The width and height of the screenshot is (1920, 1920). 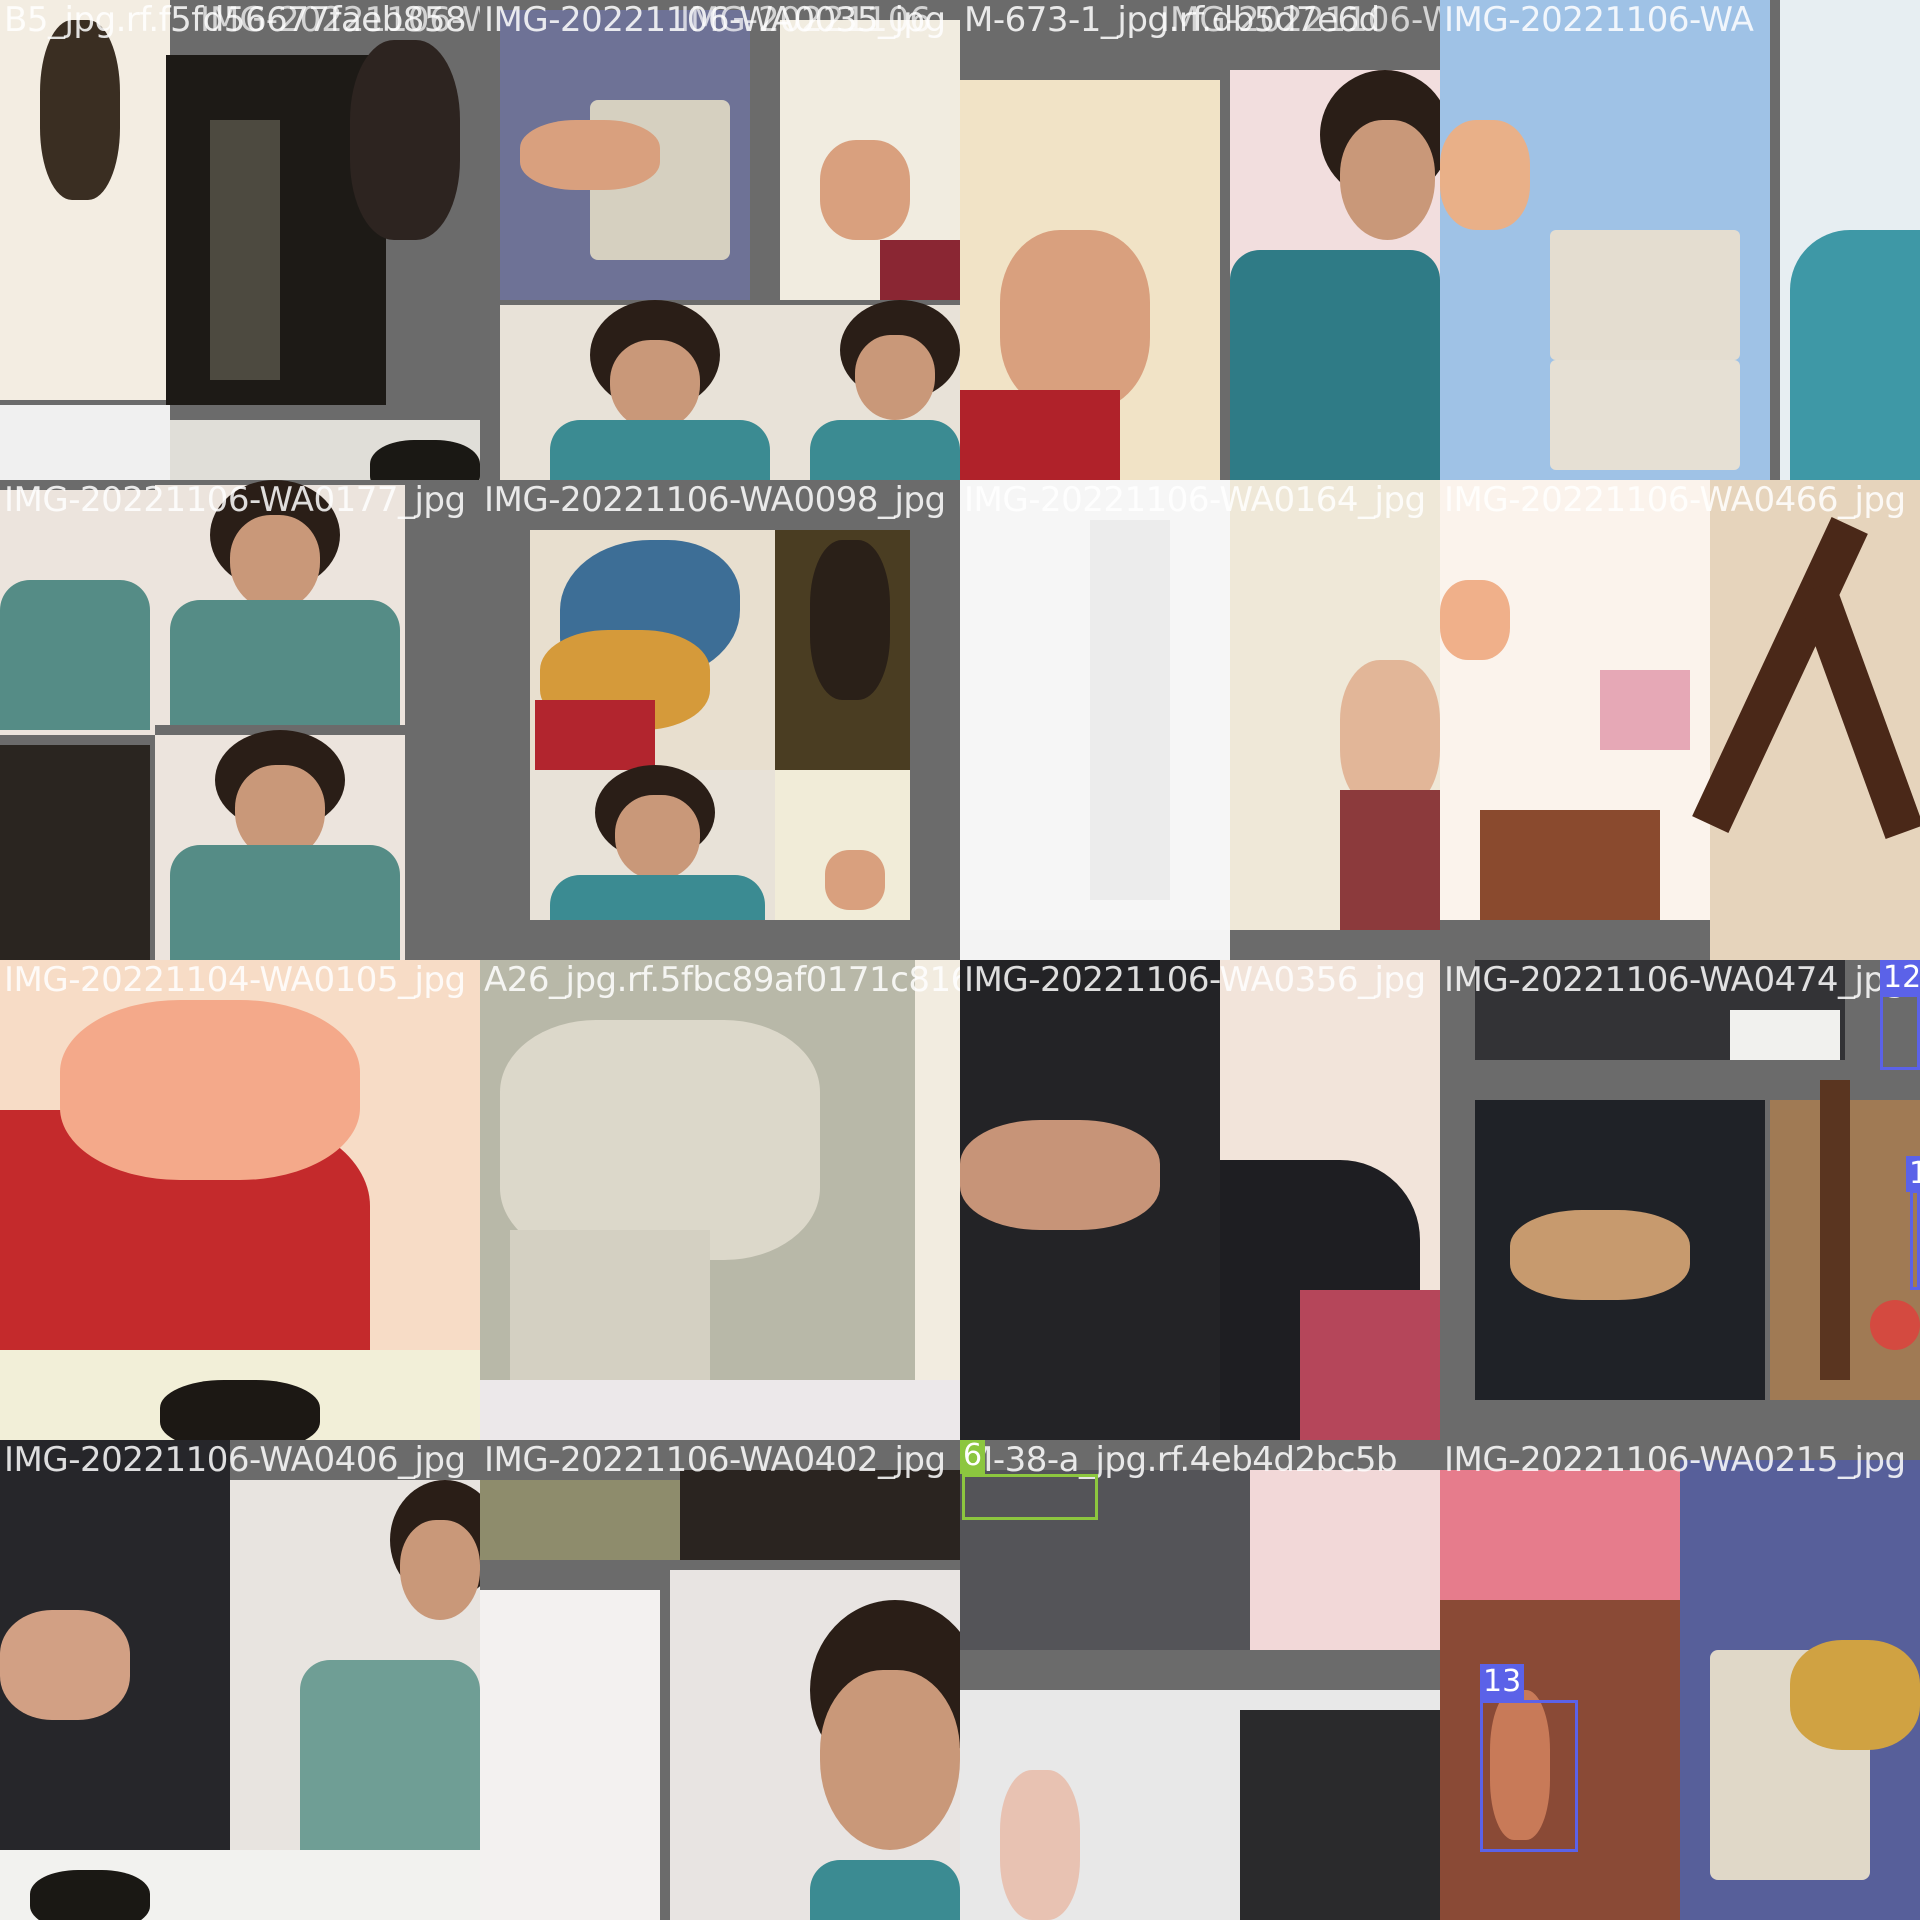 I want to click on photo-top, so click(x=580, y=1520).